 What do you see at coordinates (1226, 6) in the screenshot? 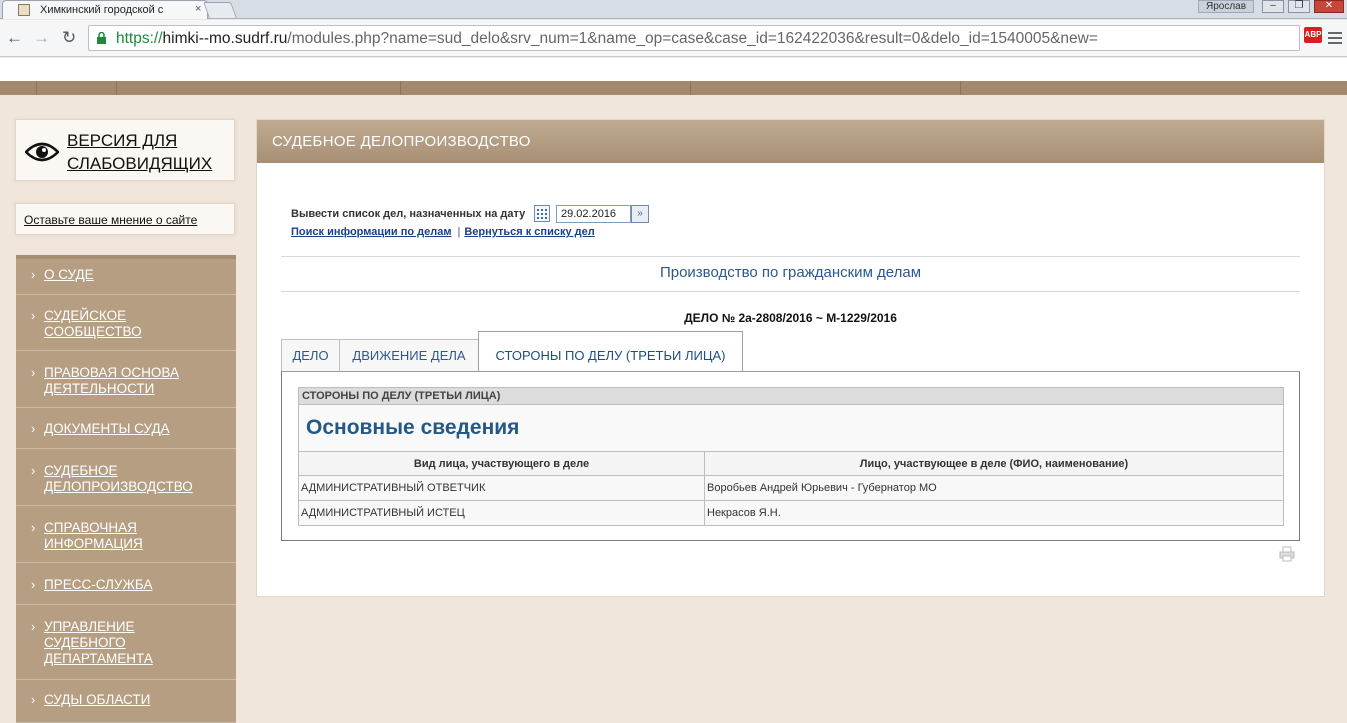
I see `profile-button: Ярослав` at bounding box center [1226, 6].